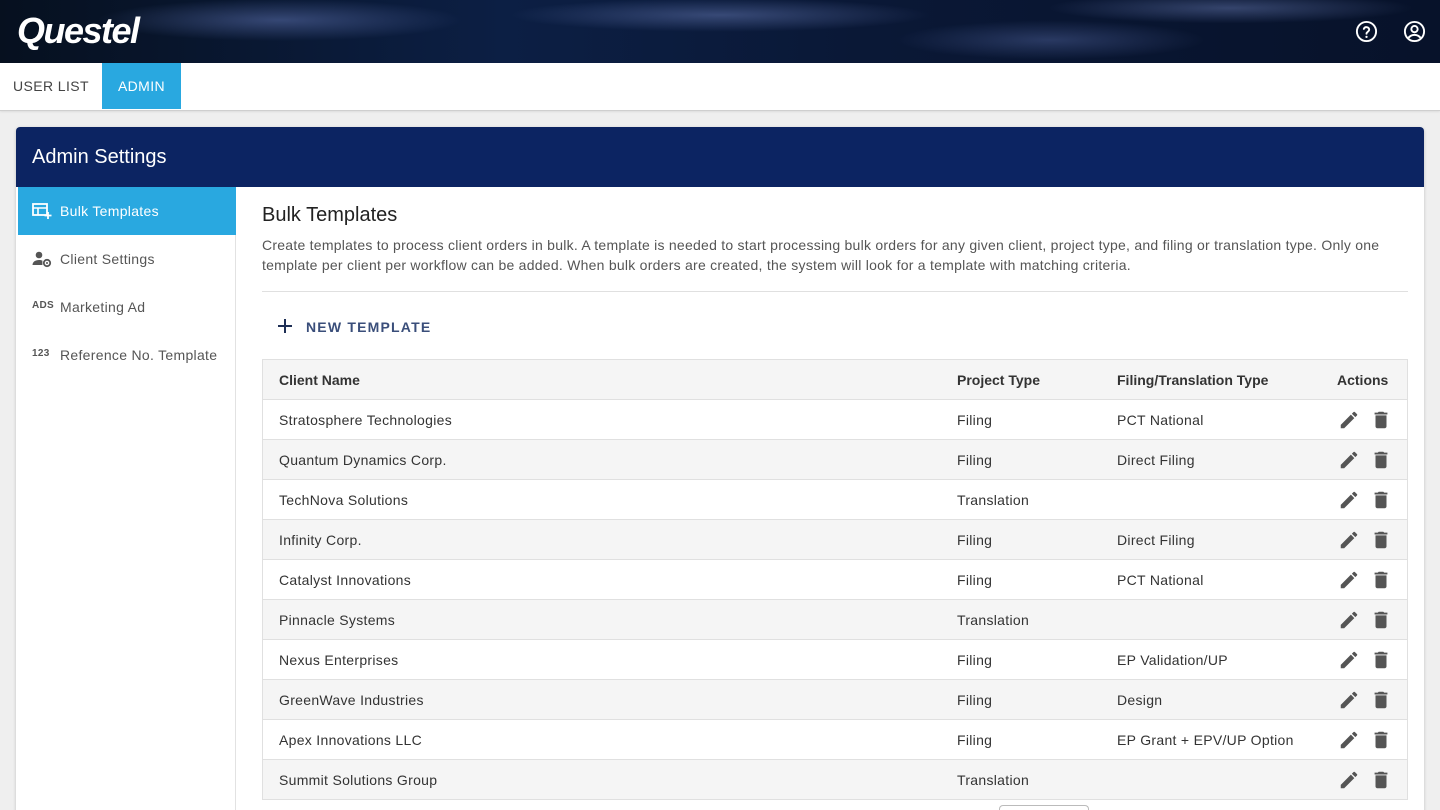 This screenshot has width=1440, height=810. What do you see at coordinates (285, 326) in the screenshot?
I see `plus-icon` at bounding box center [285, 326].